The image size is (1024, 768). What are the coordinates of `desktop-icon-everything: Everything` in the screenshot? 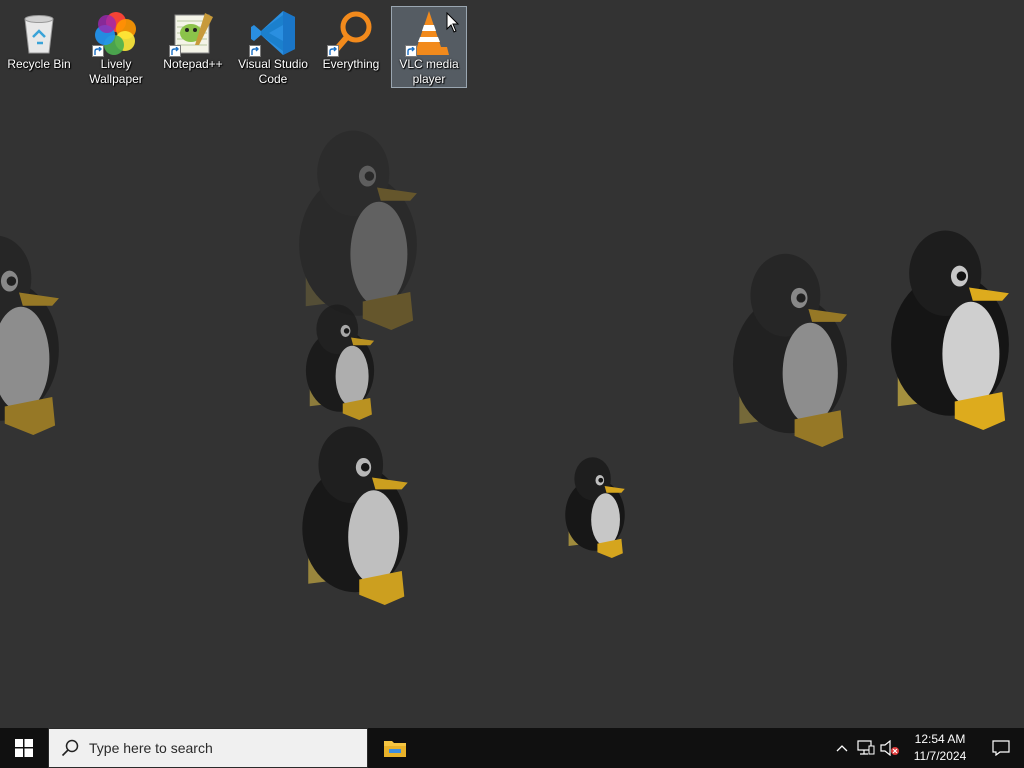 It's located at (351, 47).